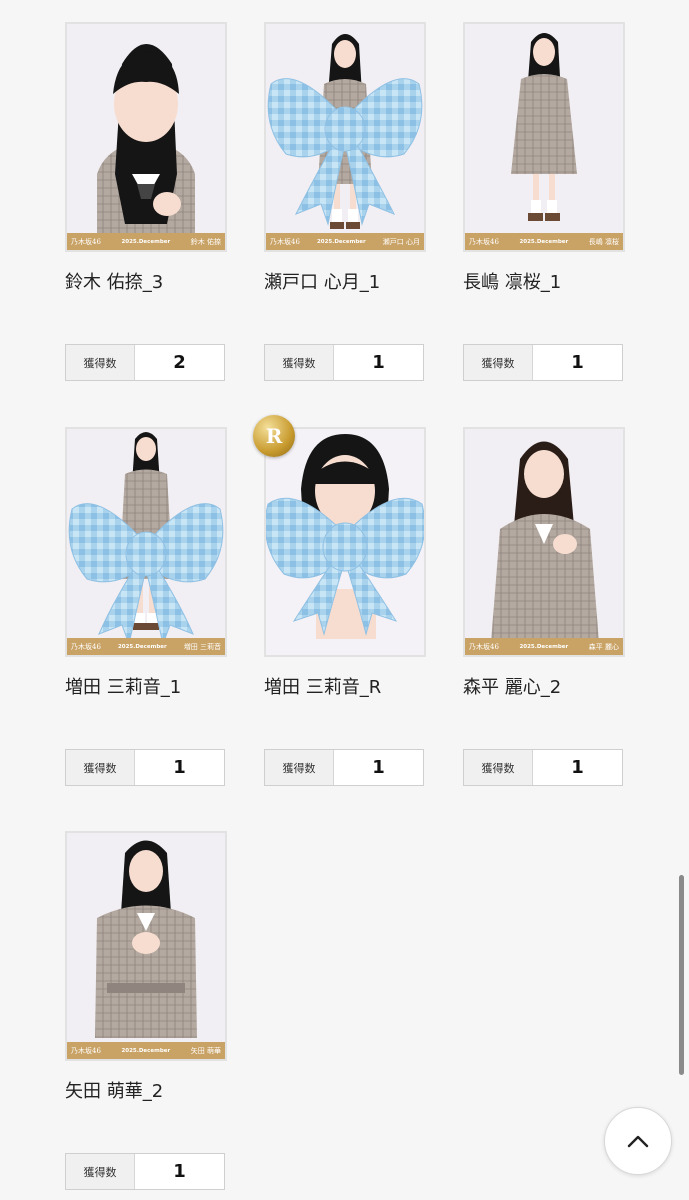 The width and height of the screenshot is (689, 1200). I want to click on rarity-badge-label: R, so click(274, 436).